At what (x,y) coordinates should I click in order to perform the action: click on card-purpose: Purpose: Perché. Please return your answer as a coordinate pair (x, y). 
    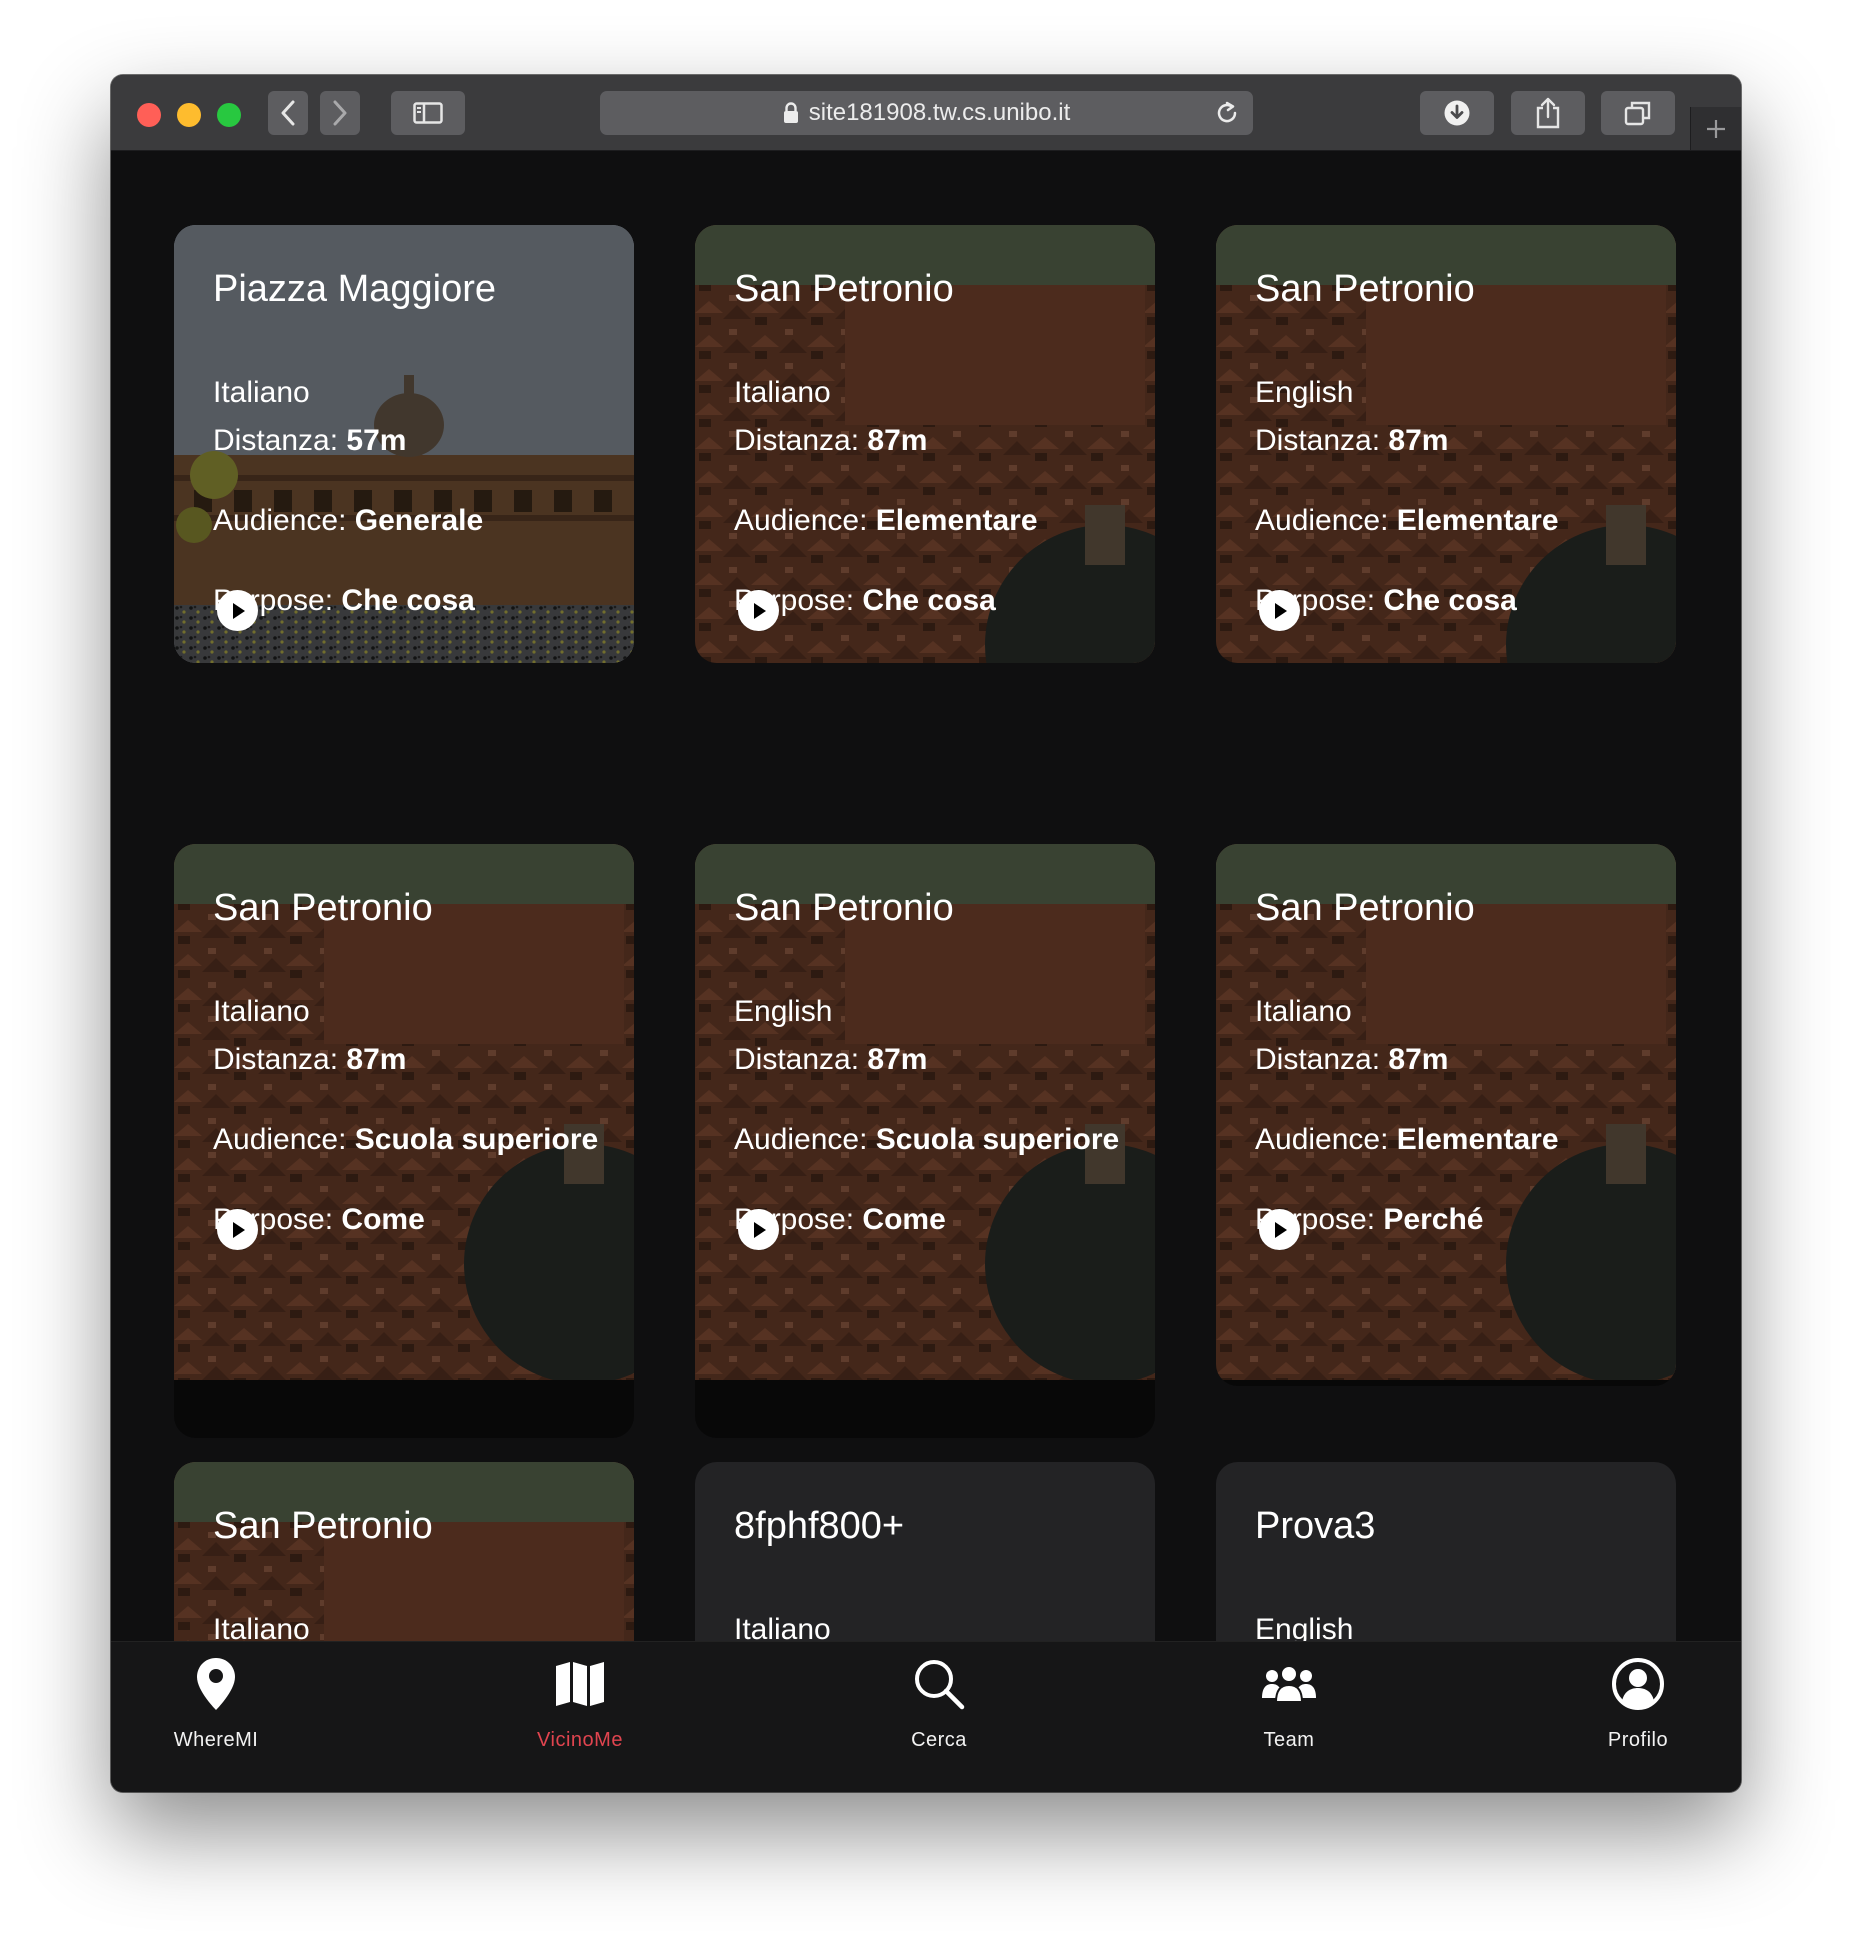
    Looking at the image, I should click on (1369, 1219).